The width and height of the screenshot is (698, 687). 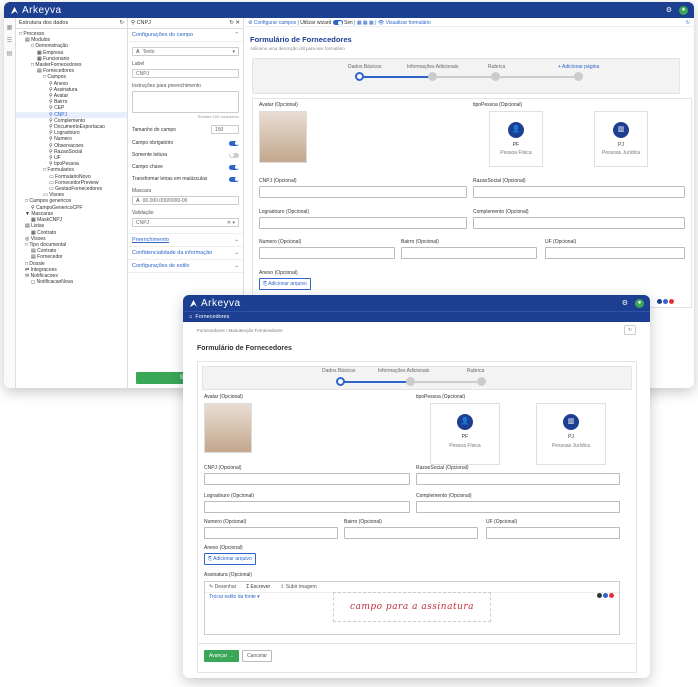 I want to click on config-section: Configurações do campo, so click(x=162, y=35).